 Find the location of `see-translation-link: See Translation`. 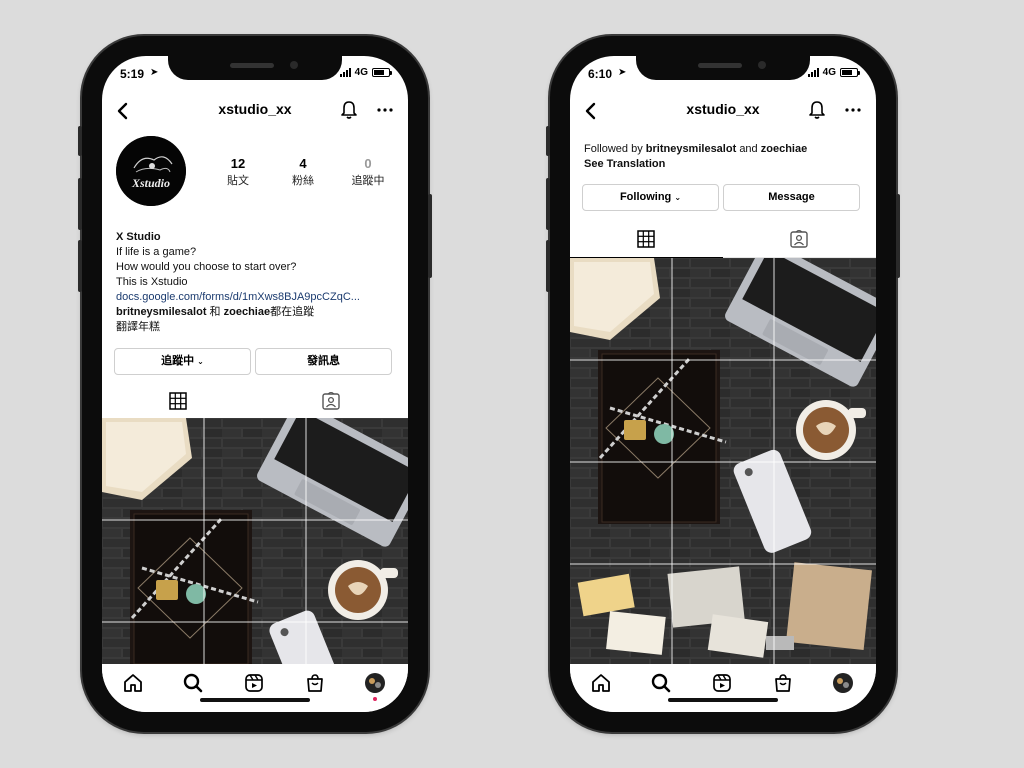

see-translation-link: See Translation is located at coordinates (725, 164).